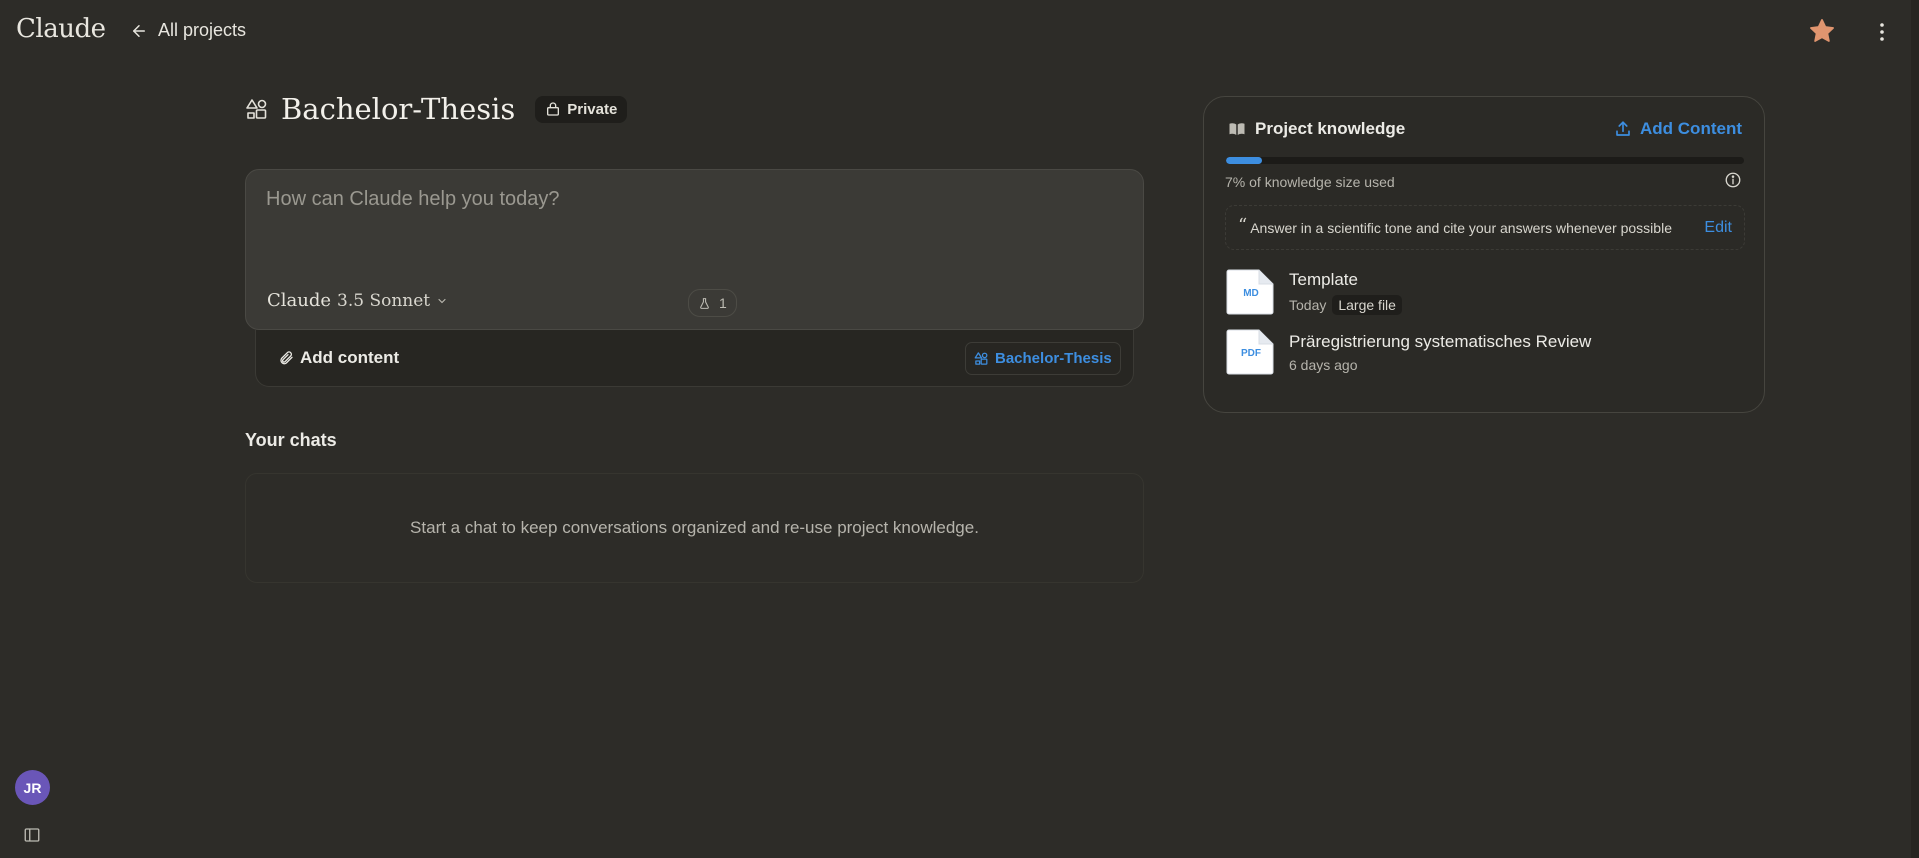  What do you see at coordinates (442, 300) in the screenshot?
I see `chevron-down-icon` at bounding box center [442, 300].